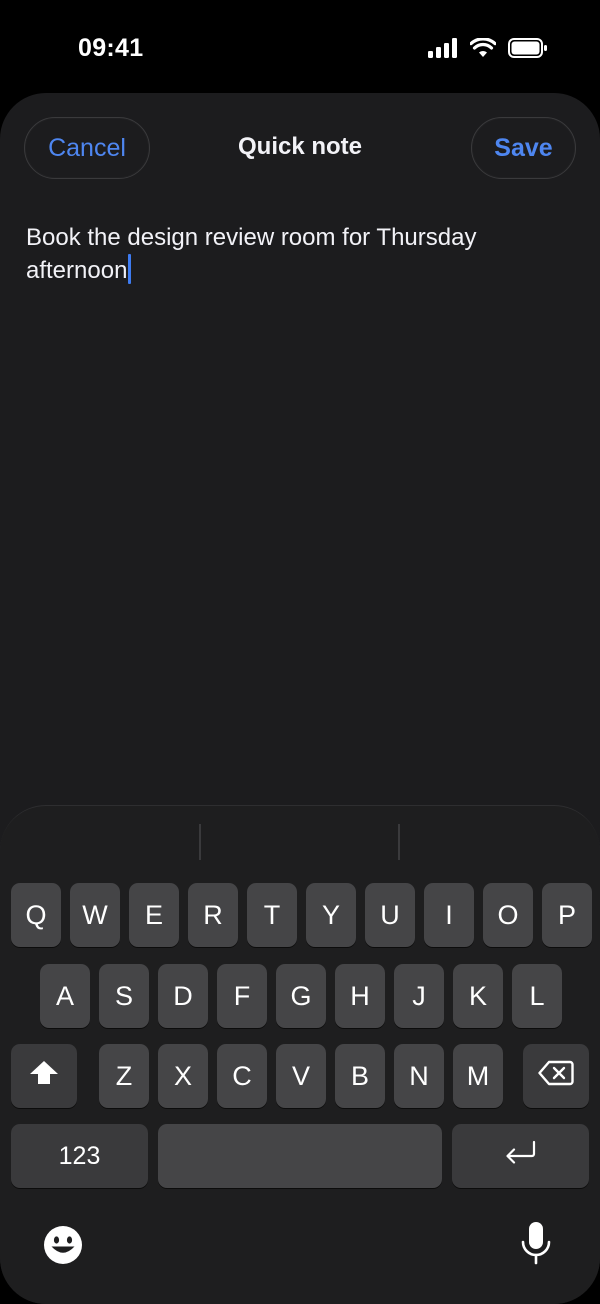 The height and width of the screenshot is (1304, 600). I want to click on key-label: W, so click(95, 914).